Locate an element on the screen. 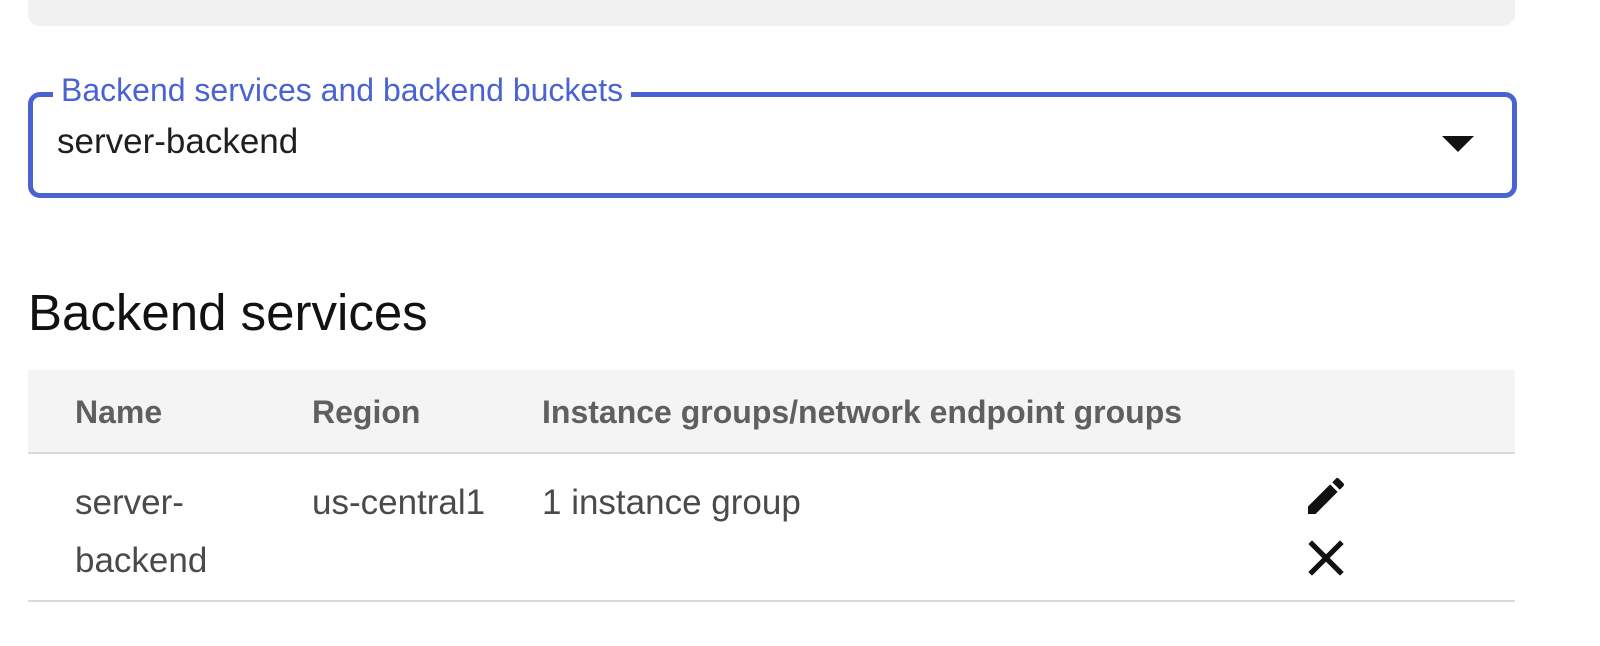 The height and width of the screenshot is (646, 1600). backend-services-title: Backend services is located at coordinates (228, 312).